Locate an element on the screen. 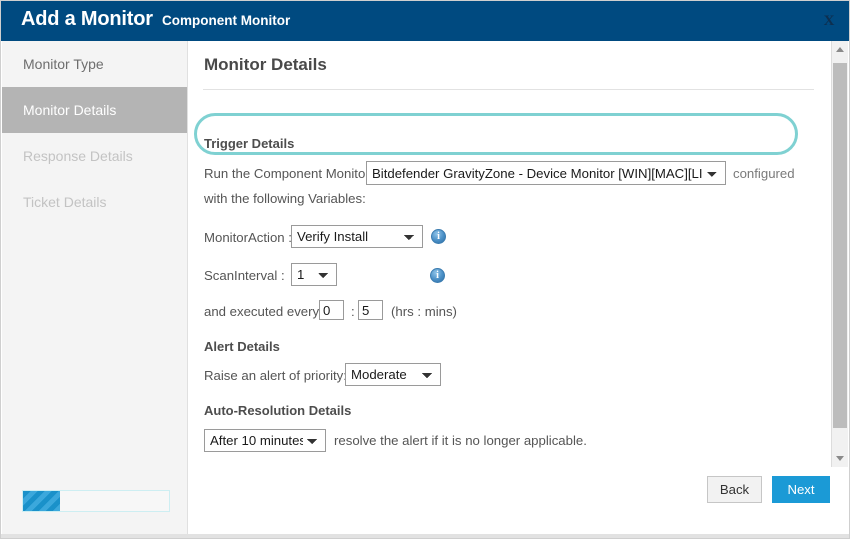 Image resolution: width=850 pixels, height=539 pixels. hours-input is located at coordinates (331, 310).